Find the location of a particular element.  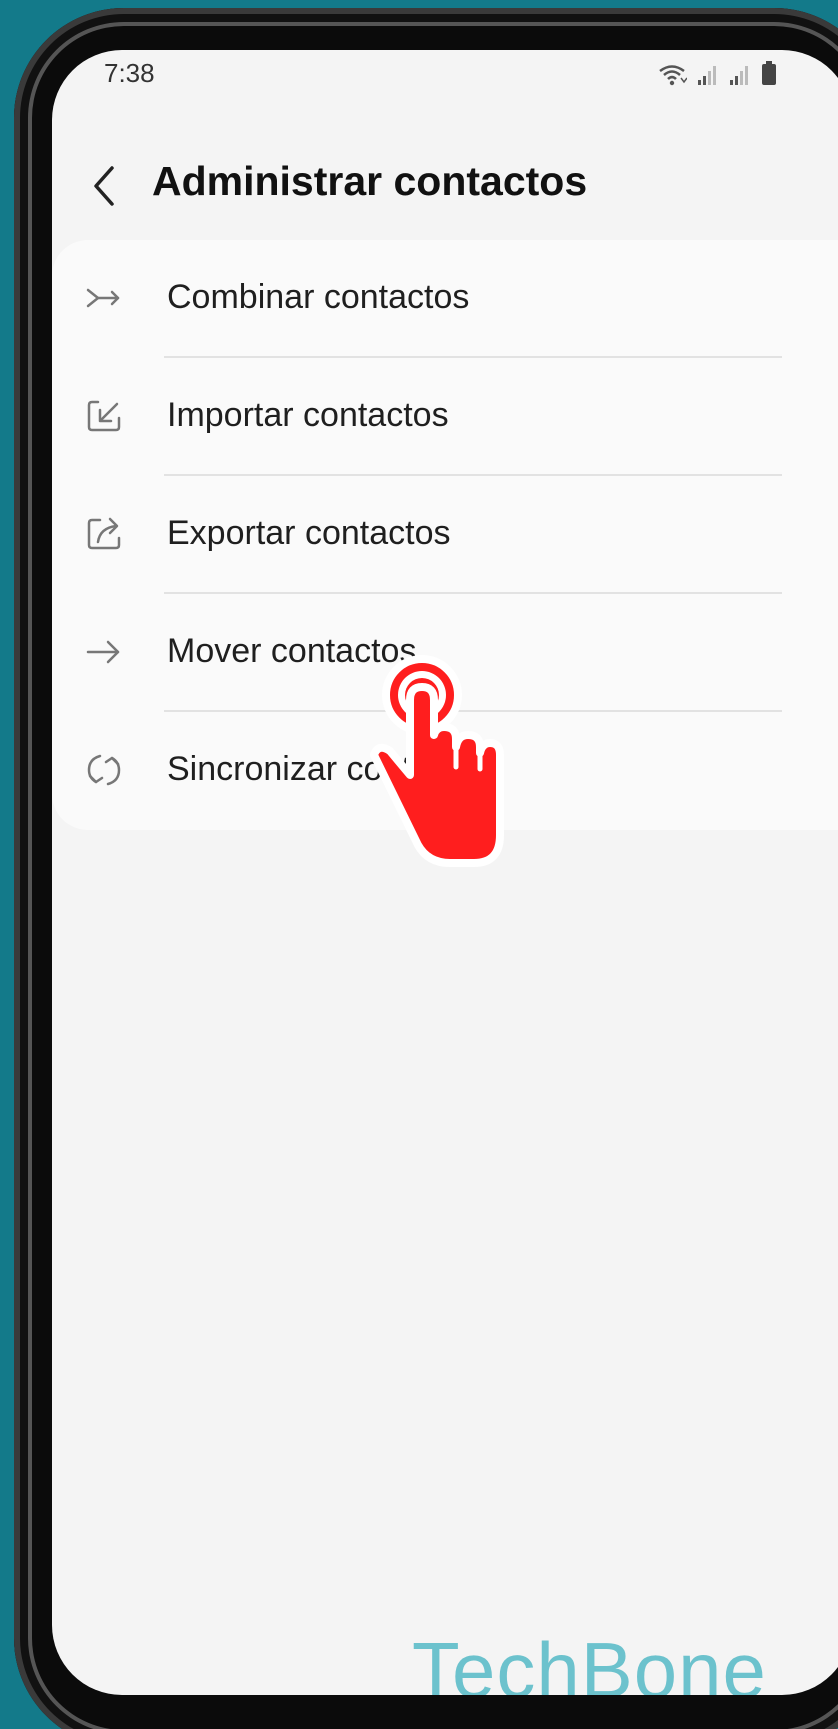

chevron-left-icon is located at coordinates (104, 186).